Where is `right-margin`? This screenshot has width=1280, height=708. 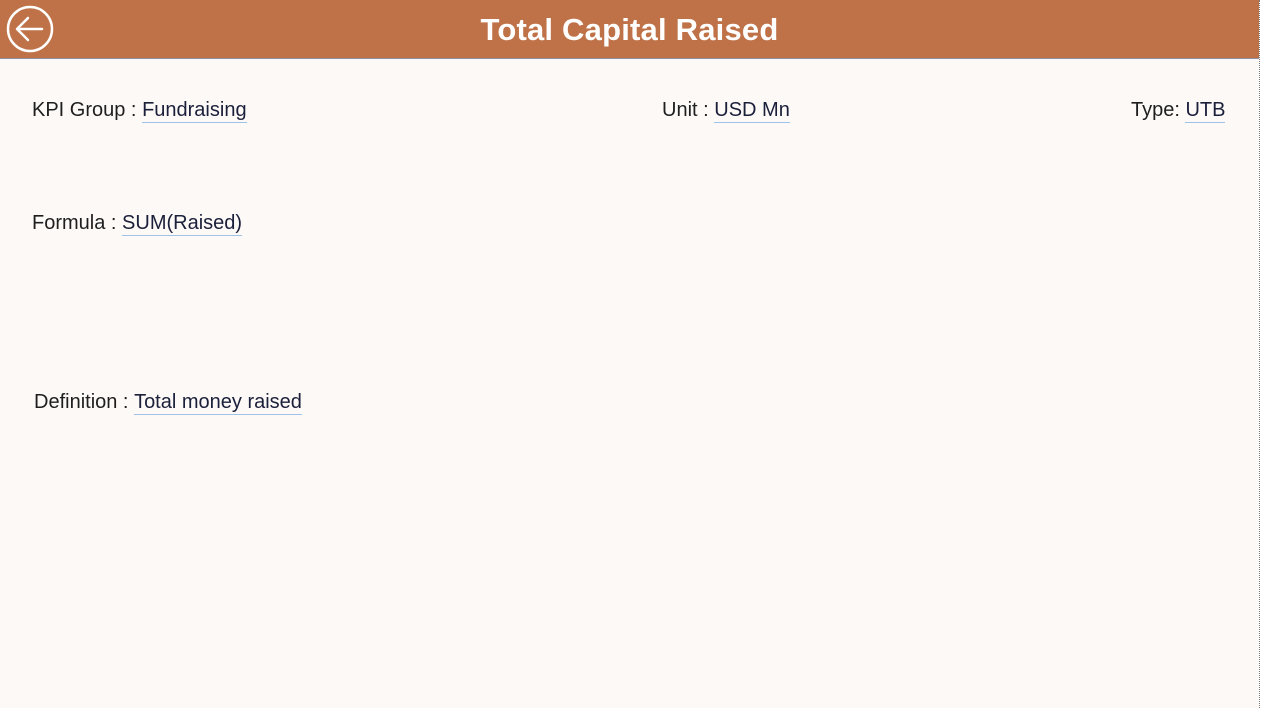
right-margin is located at coordinates (1271, 354).